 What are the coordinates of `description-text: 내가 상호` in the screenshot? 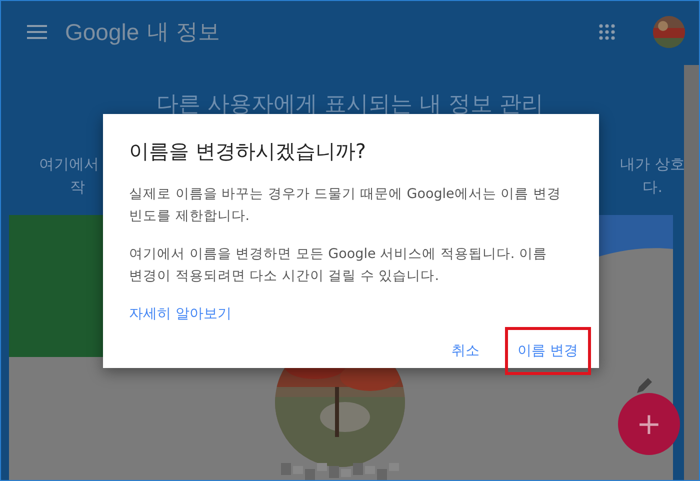 It's located at (652, 164).